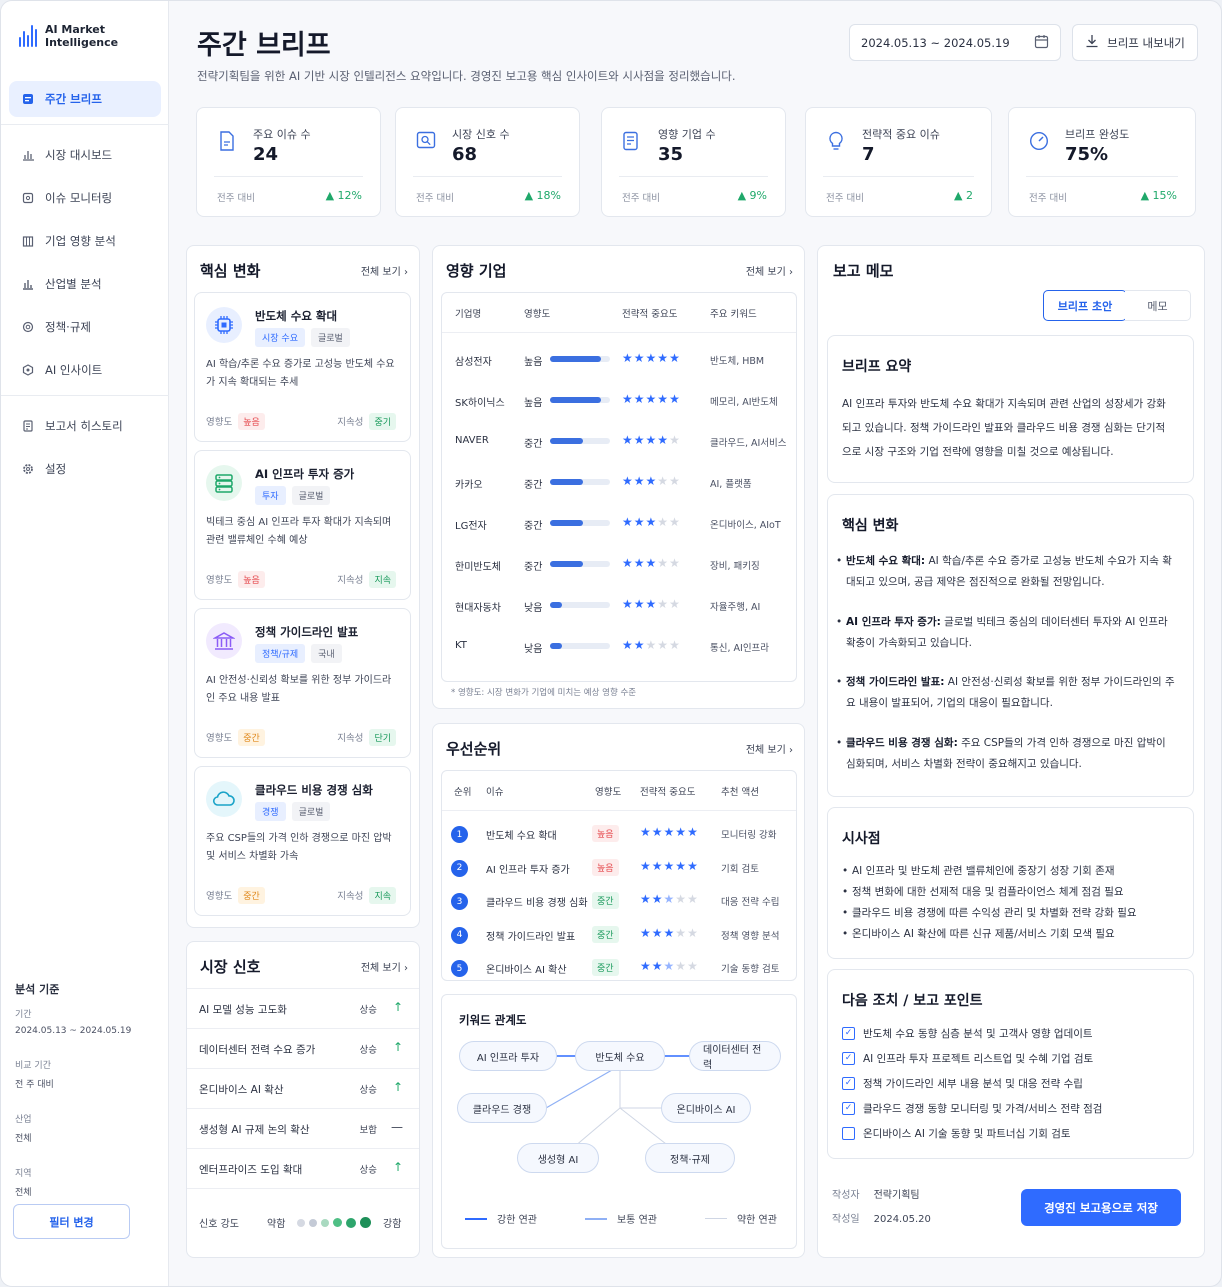 This screenshot has height=1287, width=1222. I want to click on priority-row: 4 정책 가이드라인 발표 중간 ★★★★★ 정책 영향 분석, so click(619, 934).